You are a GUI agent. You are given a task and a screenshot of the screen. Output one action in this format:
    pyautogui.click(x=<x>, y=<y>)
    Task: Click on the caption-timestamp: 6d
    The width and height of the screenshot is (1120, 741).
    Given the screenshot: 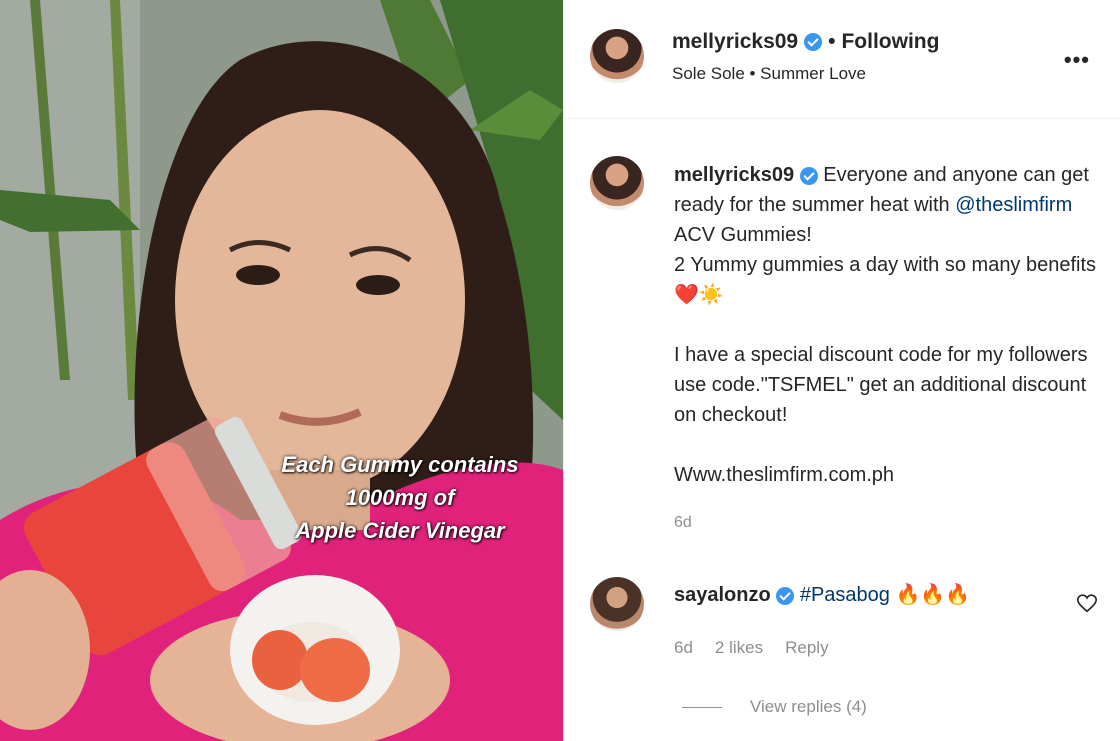 What is the action you would take?
    pyautogui.click(x=683, y=523)
    